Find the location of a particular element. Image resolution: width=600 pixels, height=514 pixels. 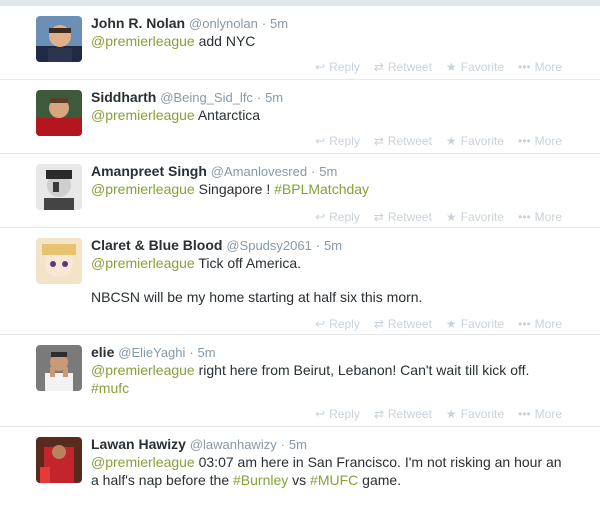

hashtag-link: #mufc is located at coordinates (110, 388).